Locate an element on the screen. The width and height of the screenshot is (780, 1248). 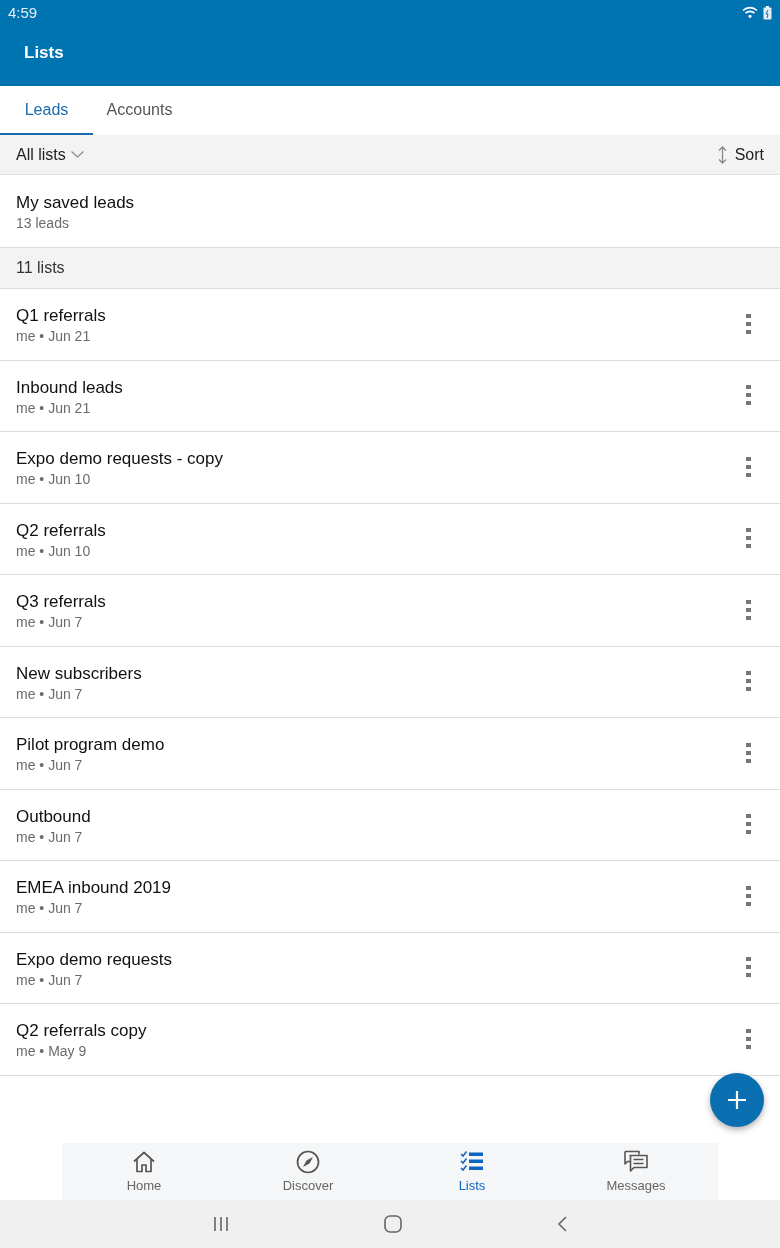
list-name: Inbound leads is located at coordinates (69, 387).